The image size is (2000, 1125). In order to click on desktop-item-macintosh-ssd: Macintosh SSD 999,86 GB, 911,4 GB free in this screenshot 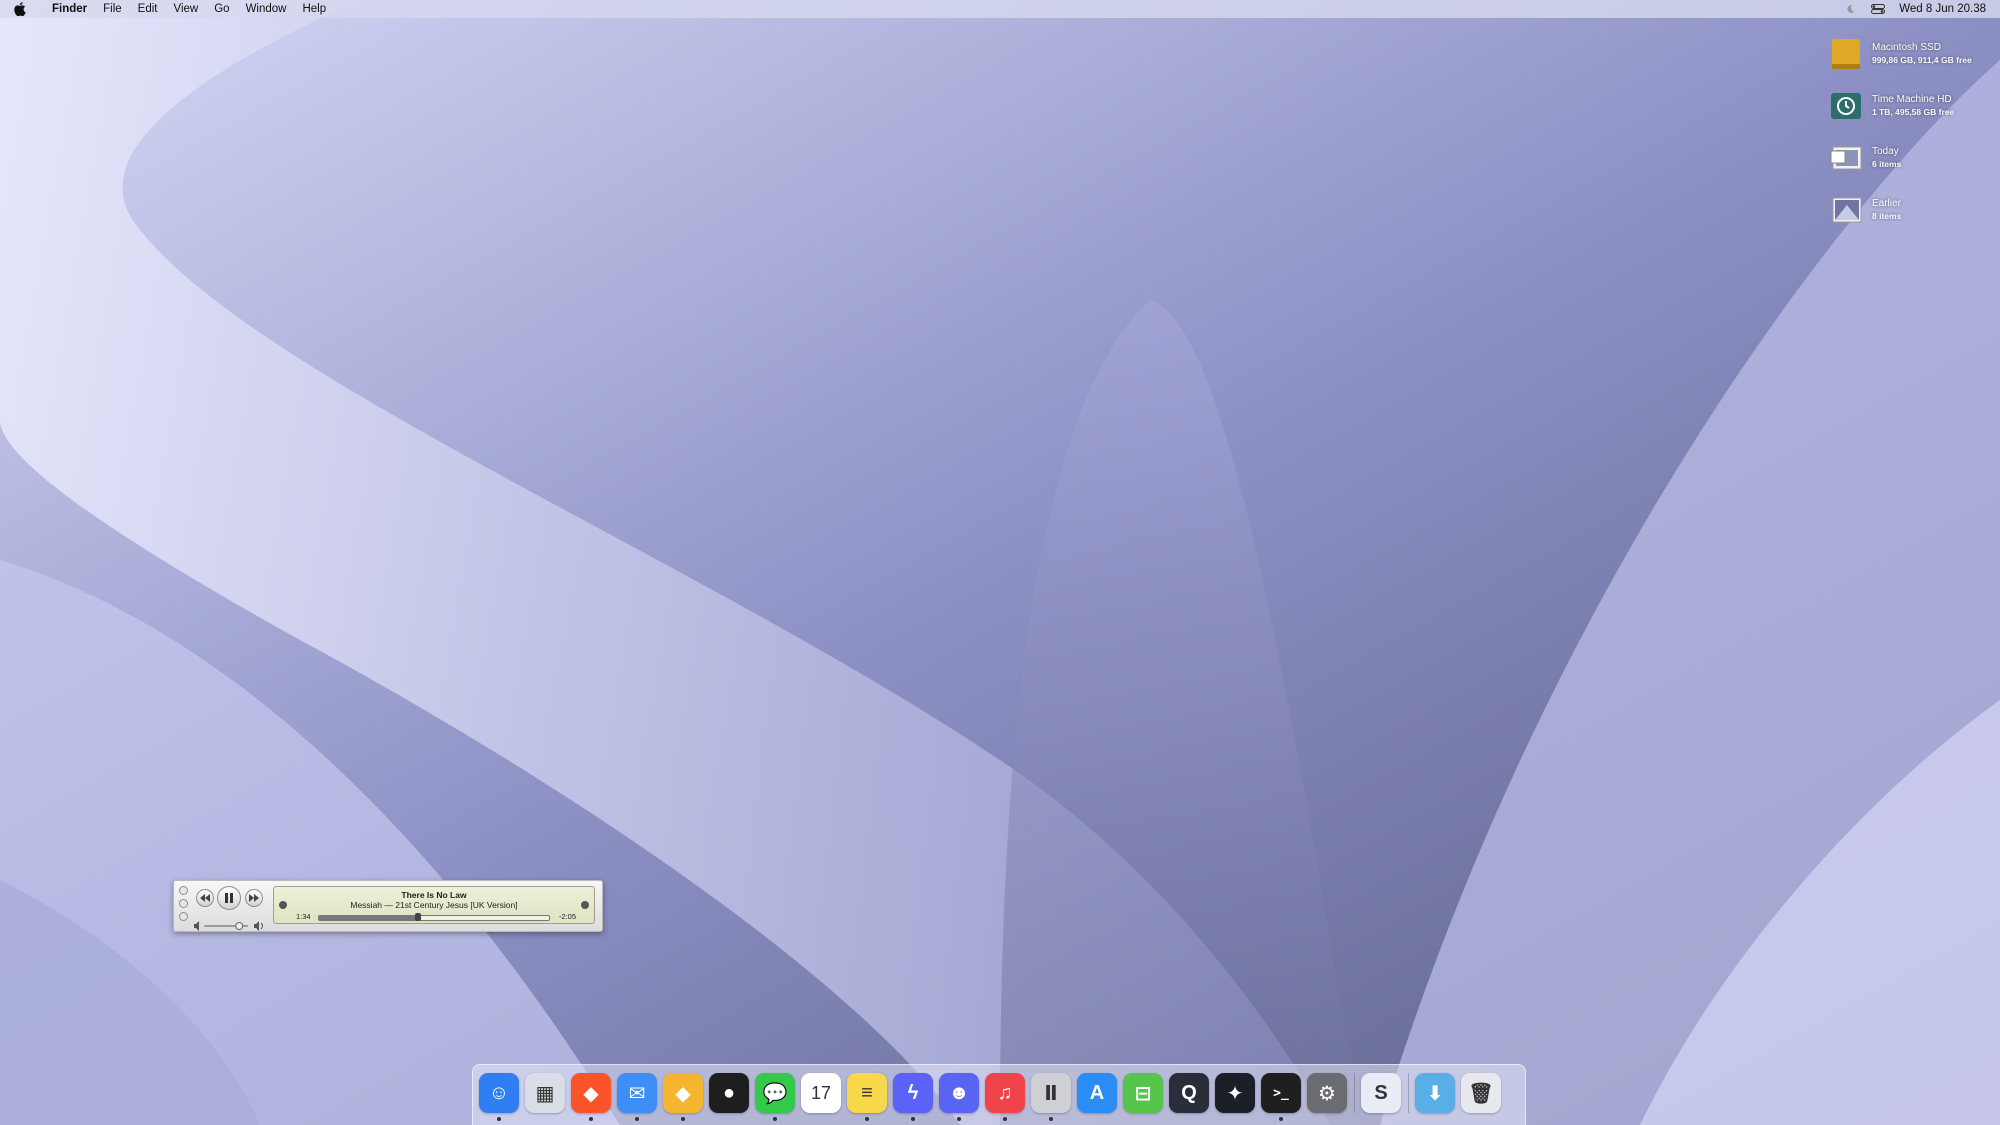, I will do `click(1908, 54)`.